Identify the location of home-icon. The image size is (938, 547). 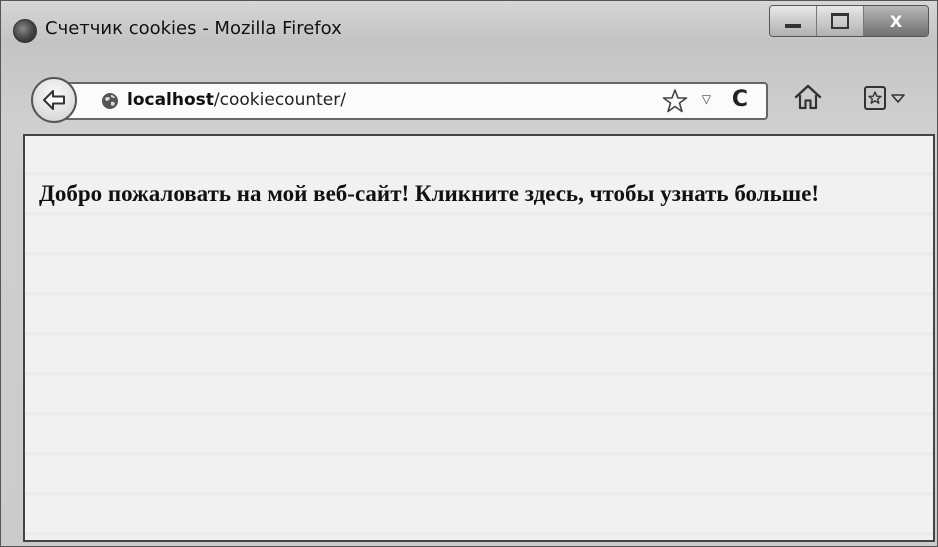
(808, 97).